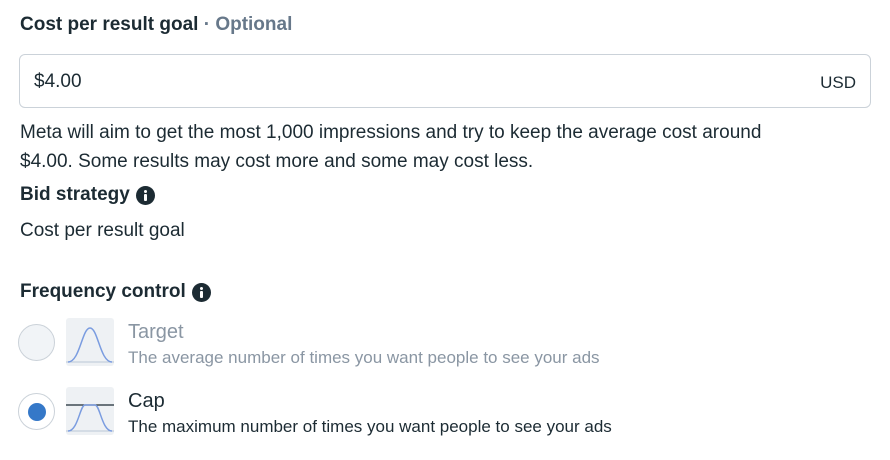  I want to click on cost-goal-label: Cost per result goal · Optional, so click(156, 25).